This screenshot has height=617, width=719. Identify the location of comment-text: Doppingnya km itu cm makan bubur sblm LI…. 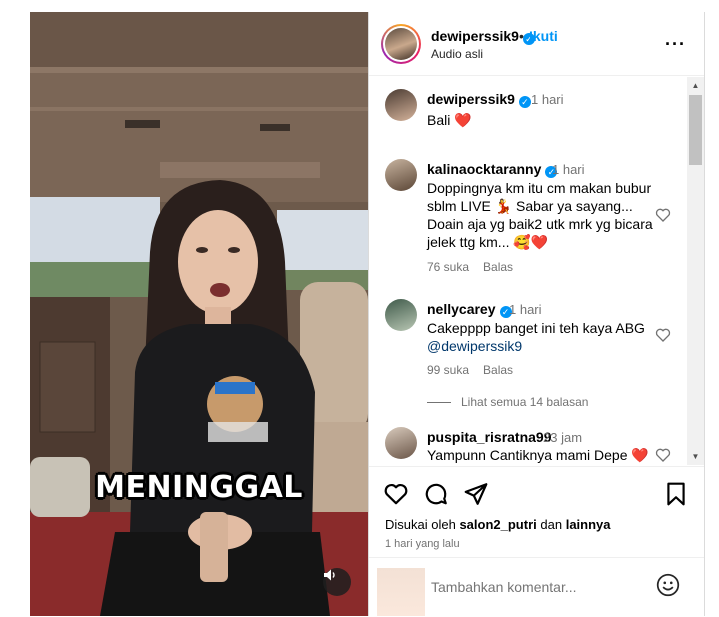
(540, 215).